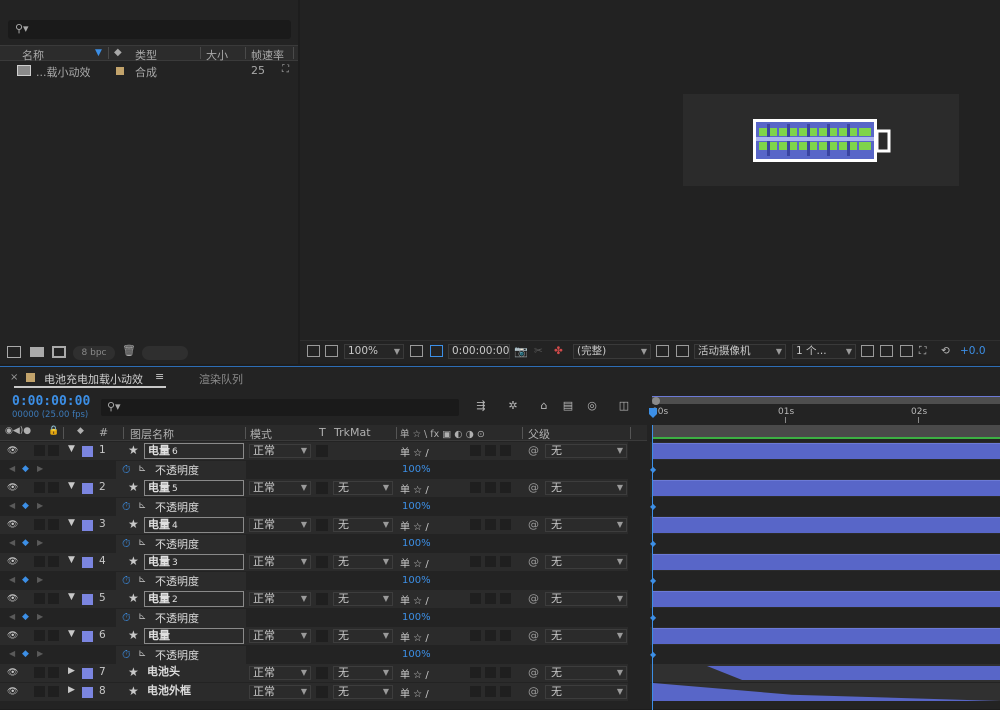  Describe the element at coordinates (867, 351) in the screenshot. I see `toggle-pixel-icon` at that location.